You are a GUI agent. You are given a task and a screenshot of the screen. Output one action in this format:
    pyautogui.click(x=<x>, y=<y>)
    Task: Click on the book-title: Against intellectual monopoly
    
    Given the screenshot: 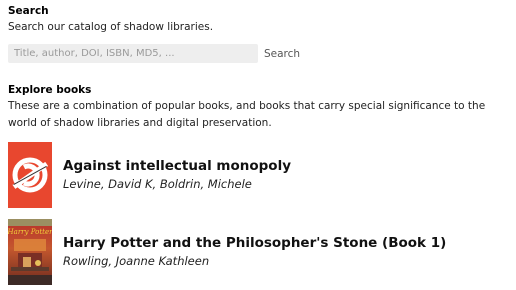 What is the action you would take?
    pyautogui.click(x=177, y=166)
    